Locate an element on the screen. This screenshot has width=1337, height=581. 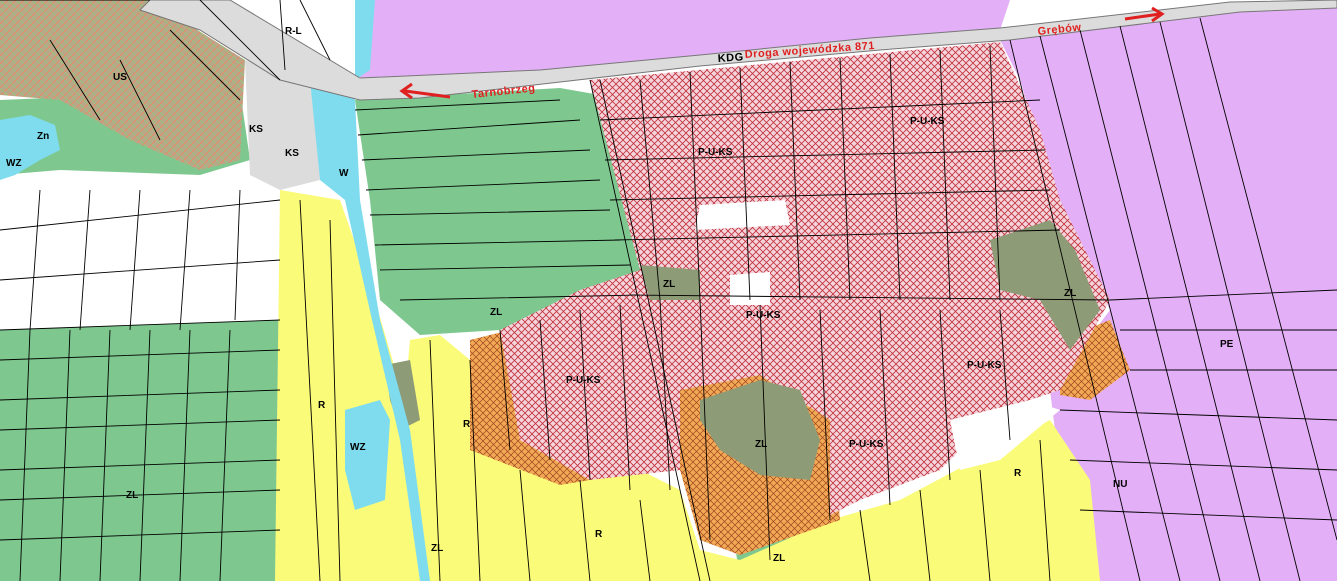
zone-label-wz-left: WZ is located at coordinates (14, 163).